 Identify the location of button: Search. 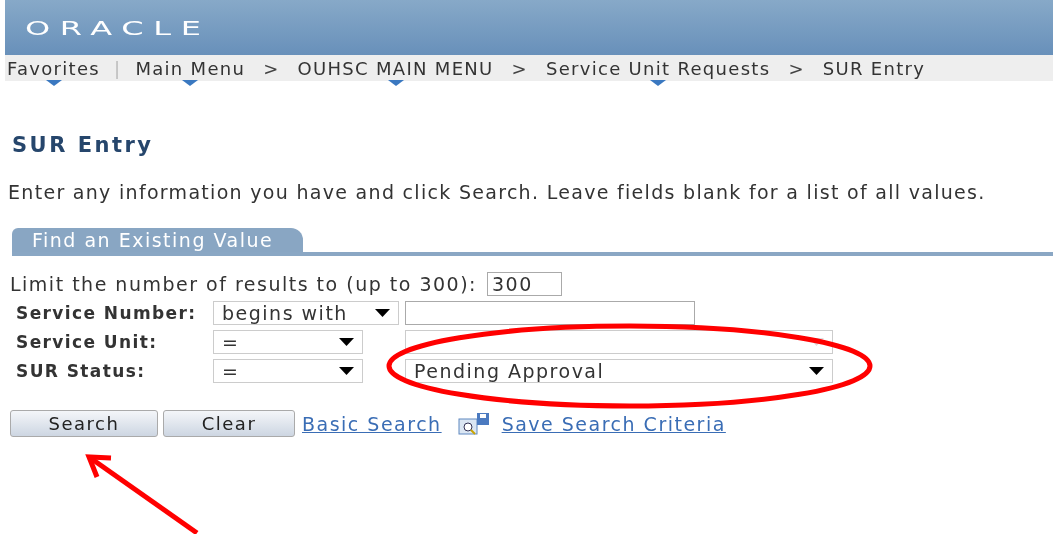
(84, 423).